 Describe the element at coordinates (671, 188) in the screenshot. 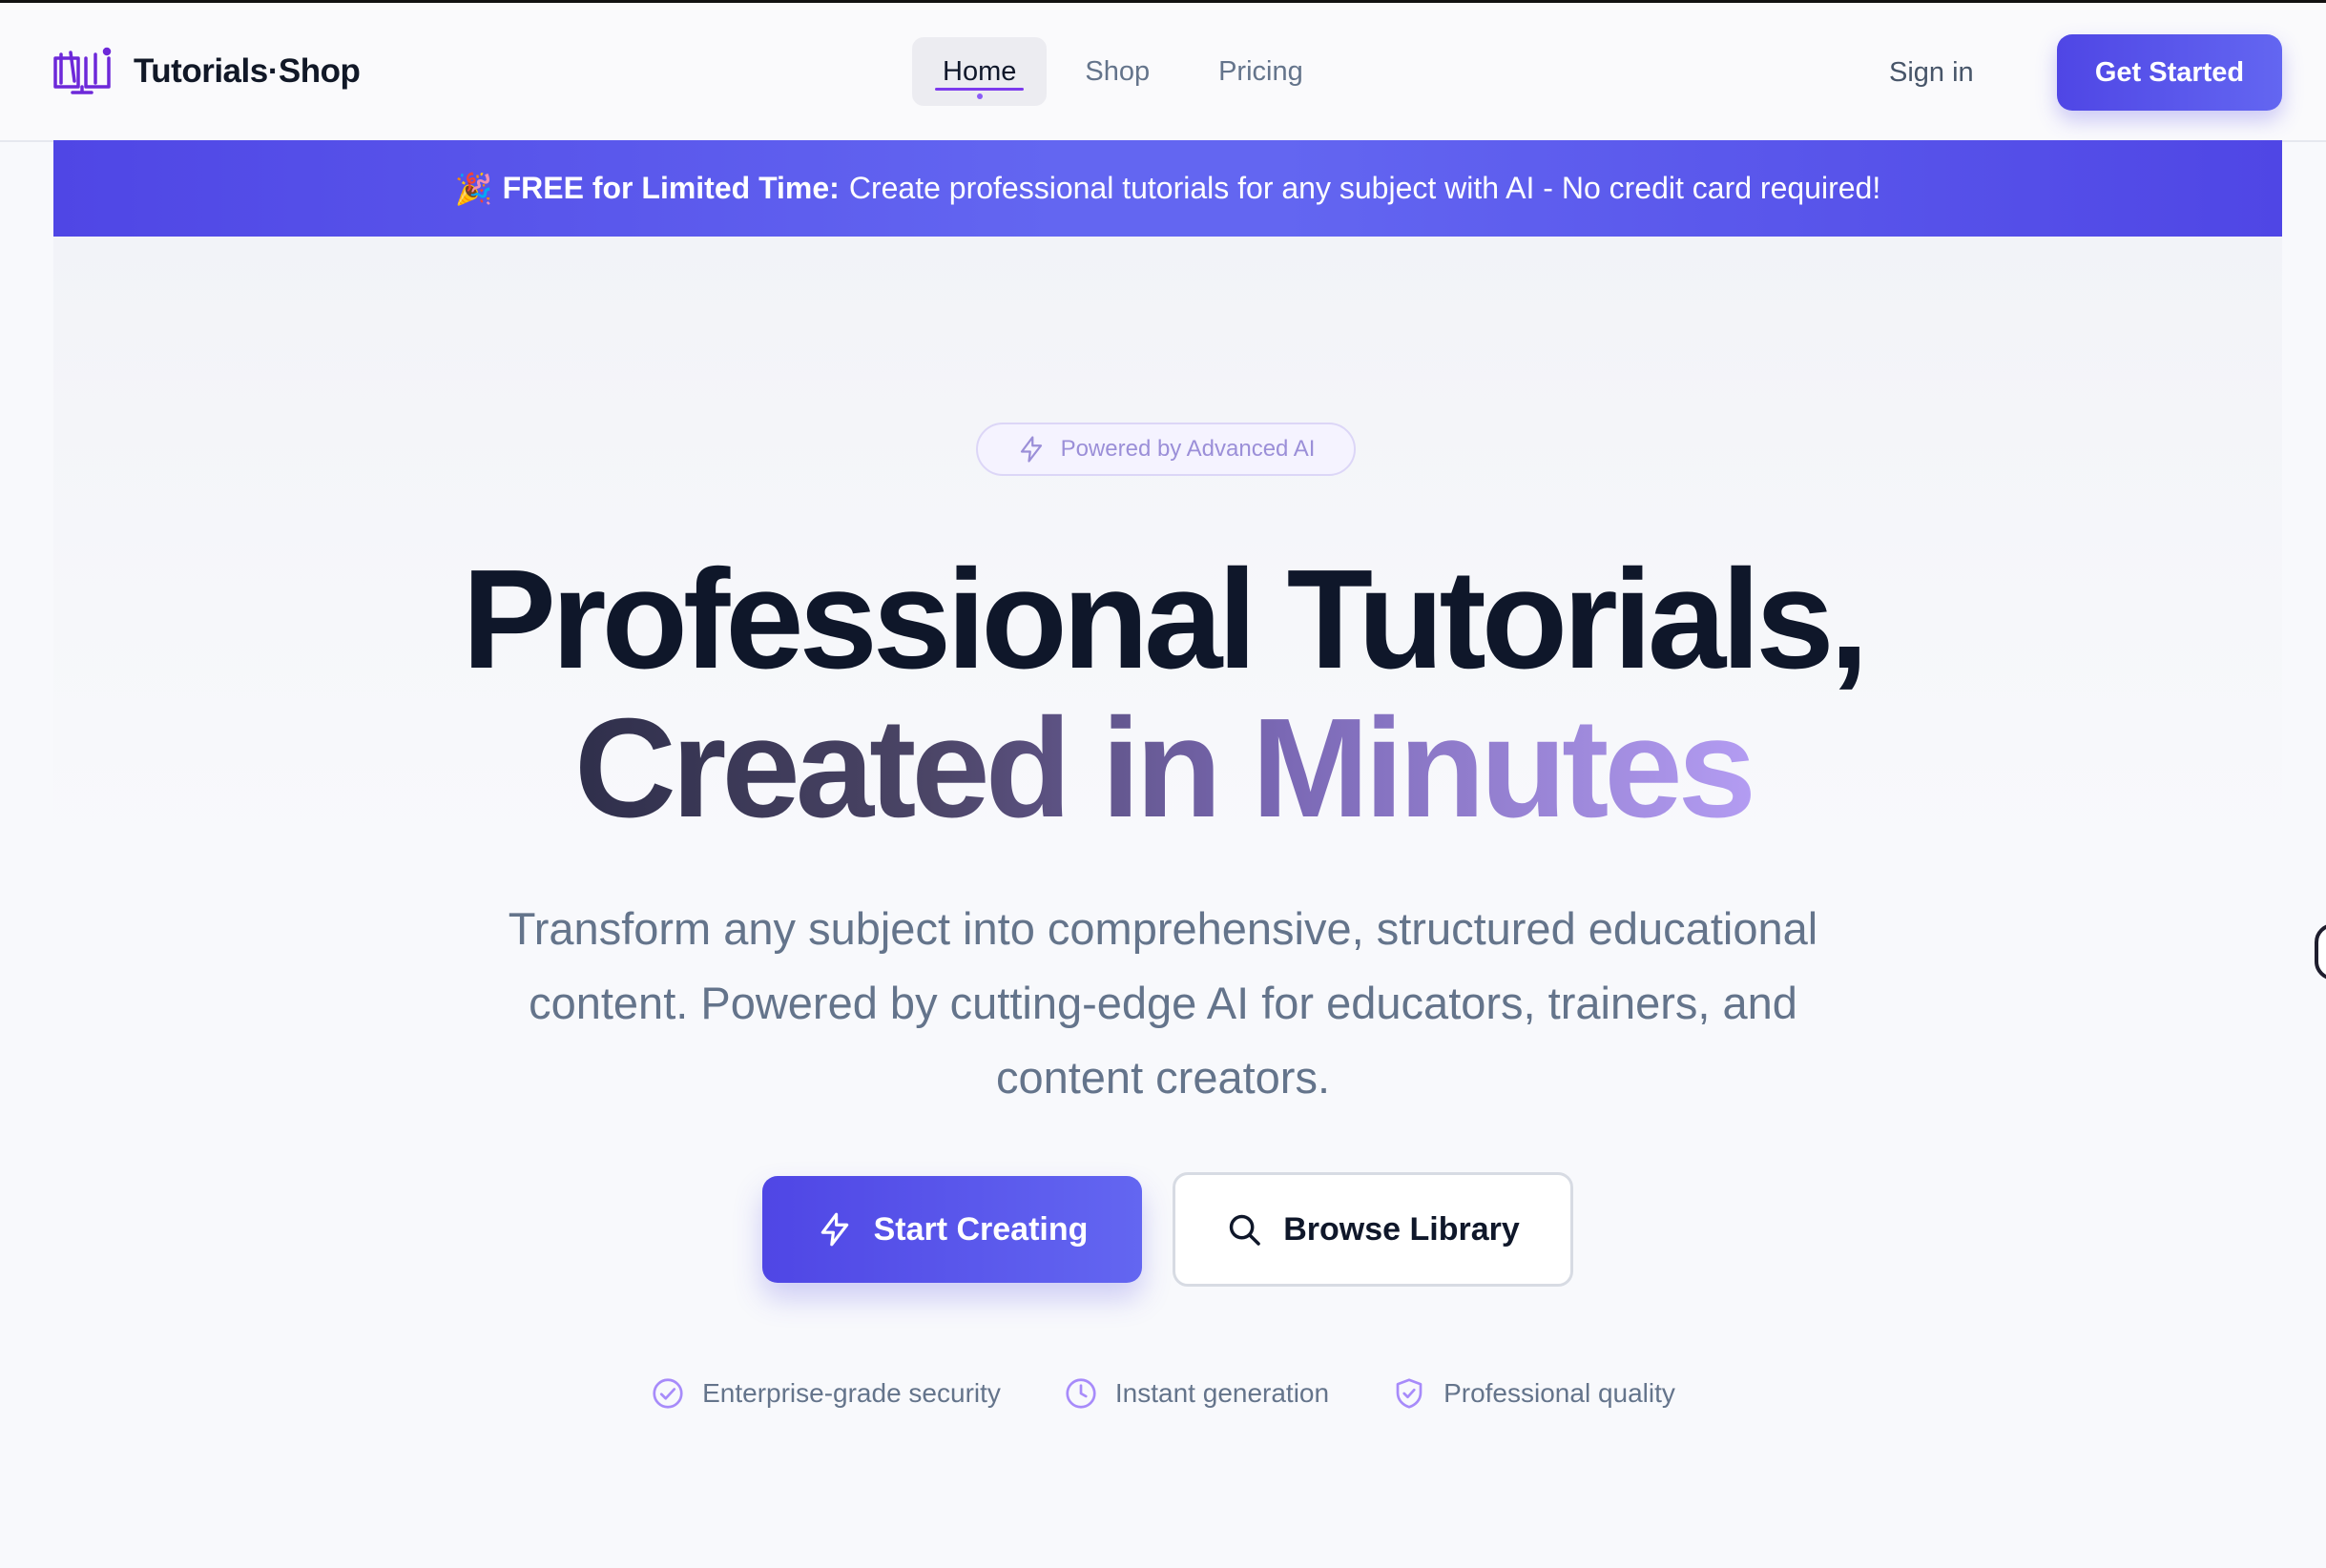

I see `promo-highlight: FREE for Limited Time:` at that location.